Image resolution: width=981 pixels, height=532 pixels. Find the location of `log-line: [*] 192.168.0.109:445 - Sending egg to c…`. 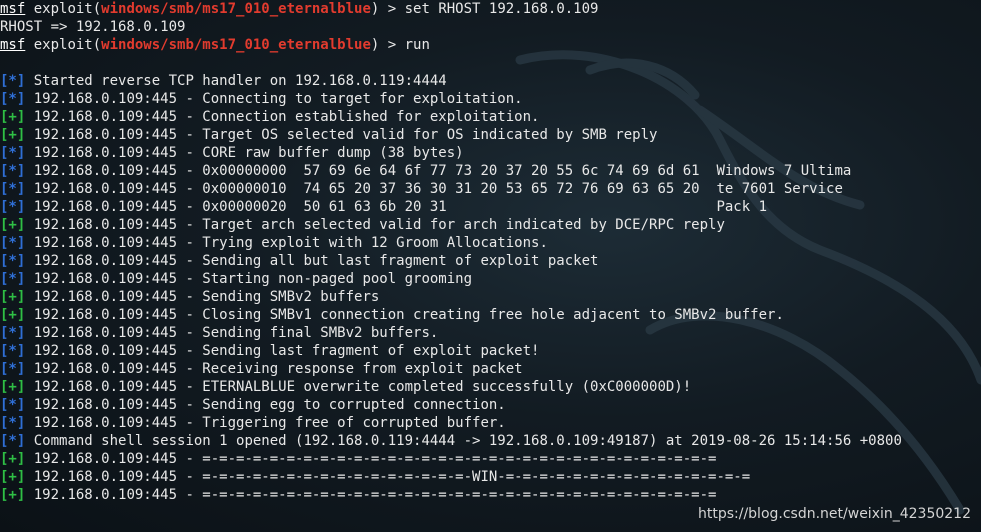

log-line: [*] 192.168.0.109:445 - Sending egg to c… is located at coordinates (490, 405).